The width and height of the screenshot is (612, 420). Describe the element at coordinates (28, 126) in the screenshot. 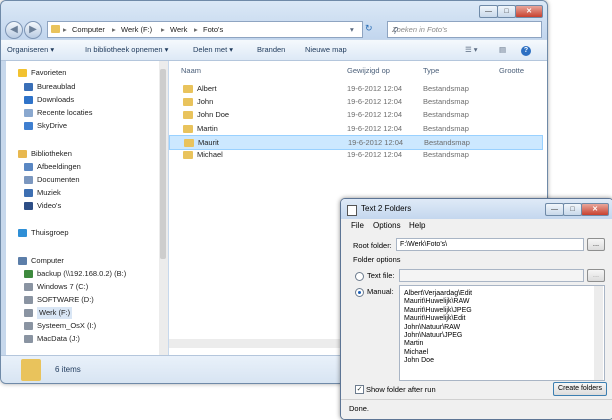

I see `skydrive-icon` at that location.